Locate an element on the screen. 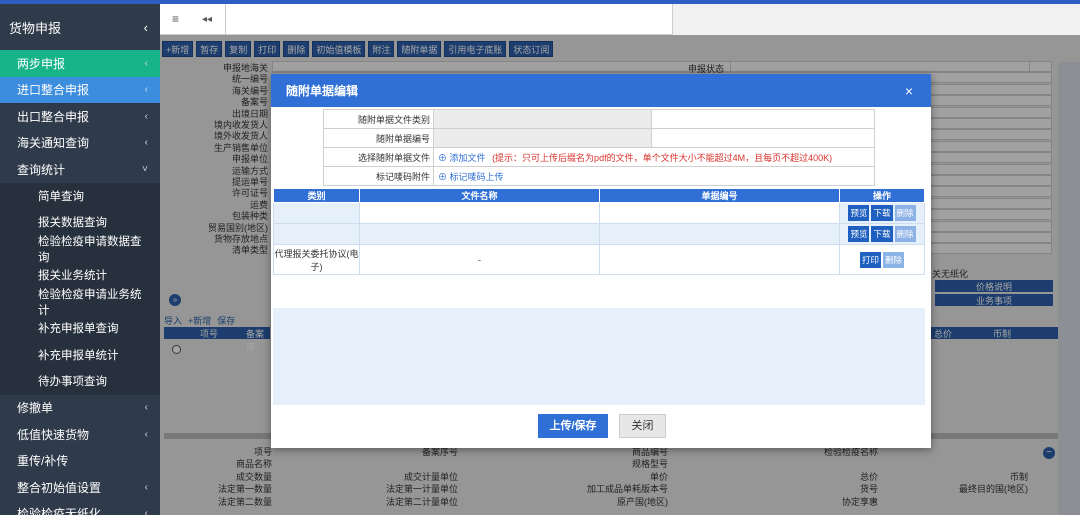  sidebar-item: 检验检疫无纸化 ‹ is located at coordinates (80, 508).